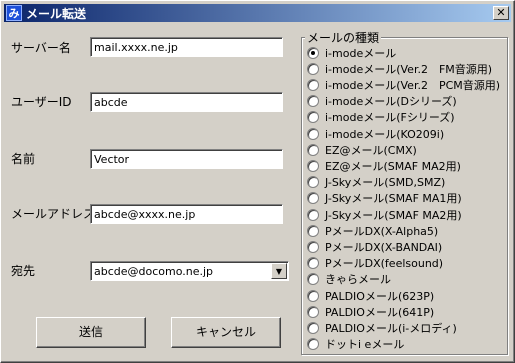  Describe the element at coordinates (365, 345) in the screenshot. I see `mail-type-option-label: ドットi eメール` at that location.